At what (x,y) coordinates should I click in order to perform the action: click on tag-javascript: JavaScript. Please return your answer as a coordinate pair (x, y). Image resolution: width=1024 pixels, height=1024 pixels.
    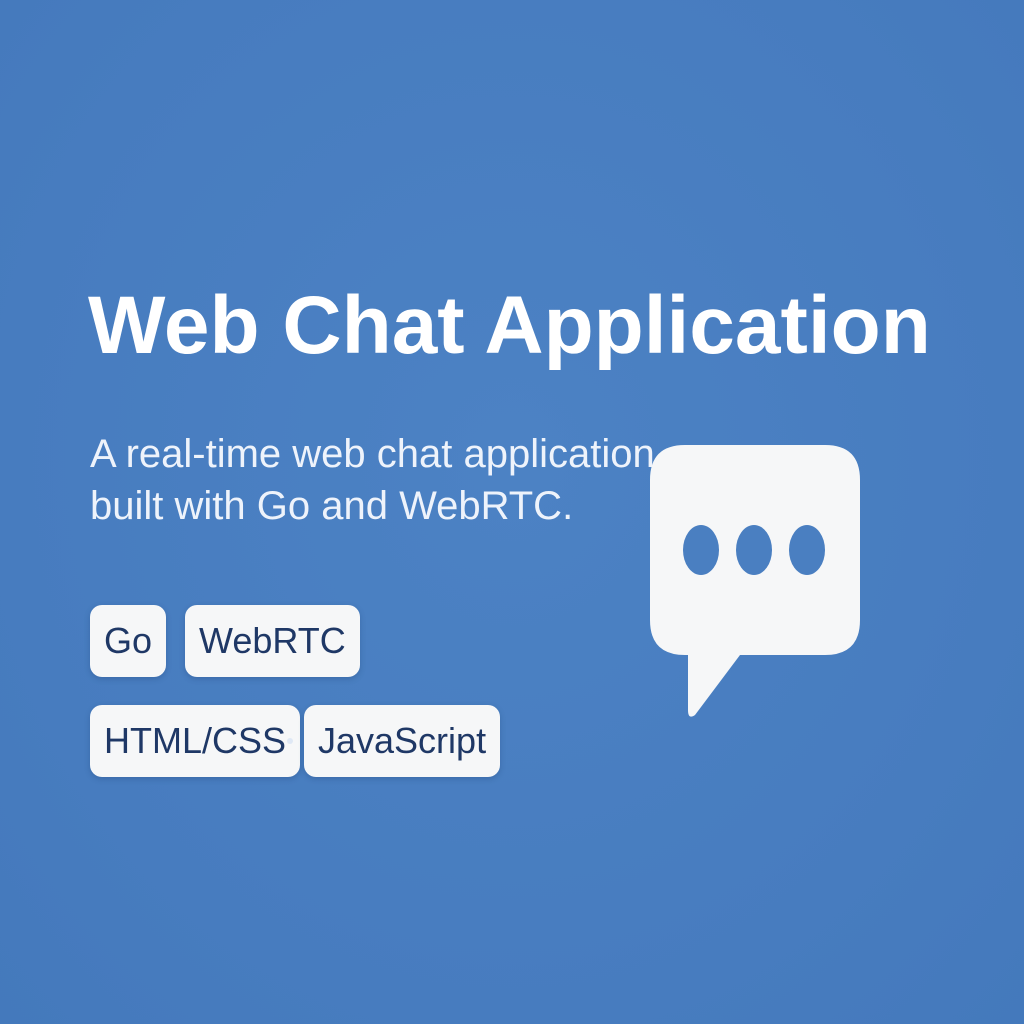
    Looking at the image, I should click on (402, 741).